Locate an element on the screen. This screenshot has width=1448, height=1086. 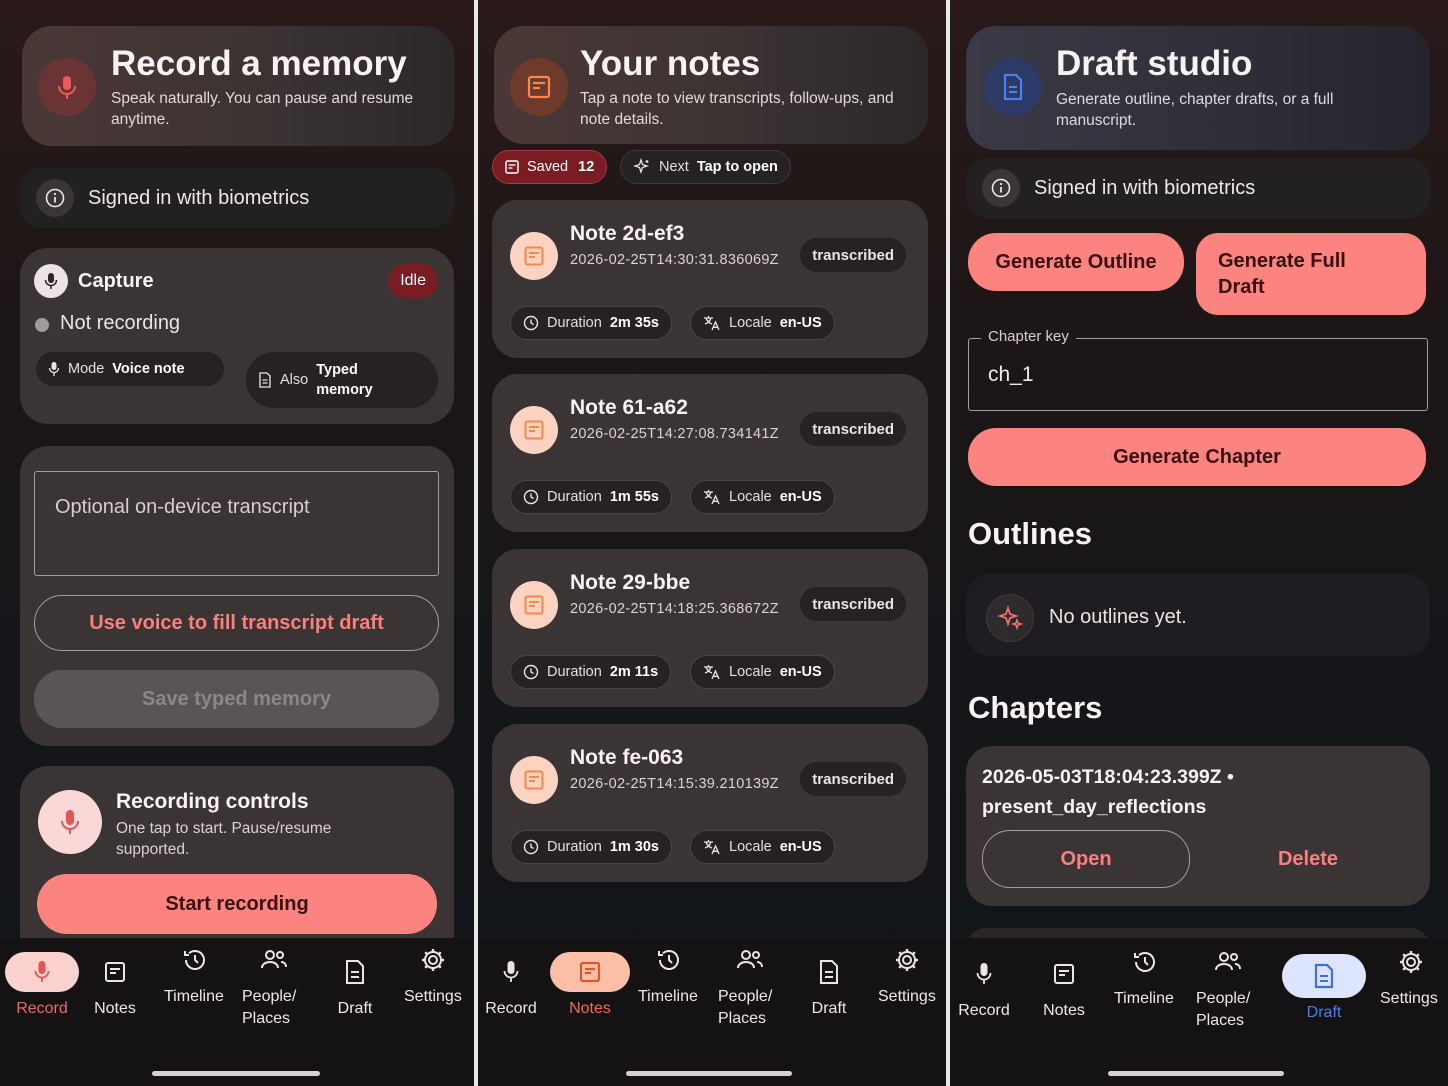
save-typed-button: Save typed memory is located at coordinates (236, 699).